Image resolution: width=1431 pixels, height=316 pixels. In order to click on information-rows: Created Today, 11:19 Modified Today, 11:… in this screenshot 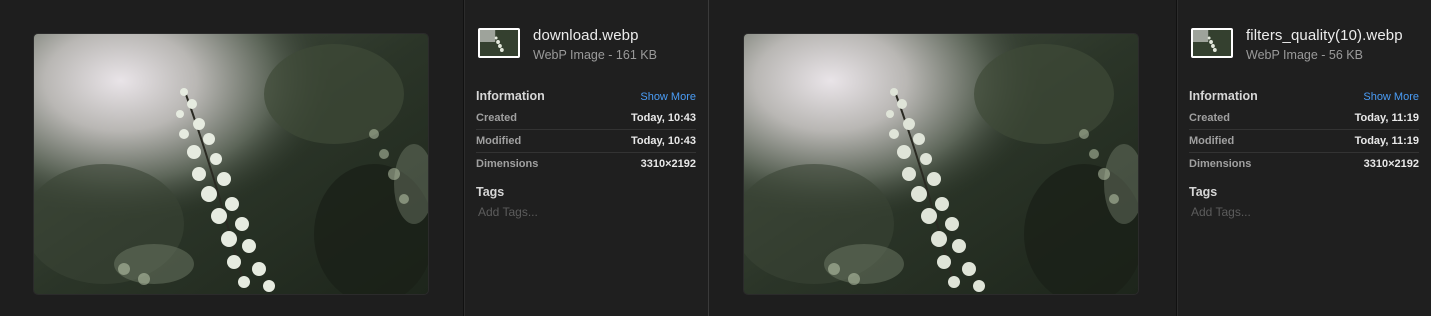, I will do `click(1304, 141)`.